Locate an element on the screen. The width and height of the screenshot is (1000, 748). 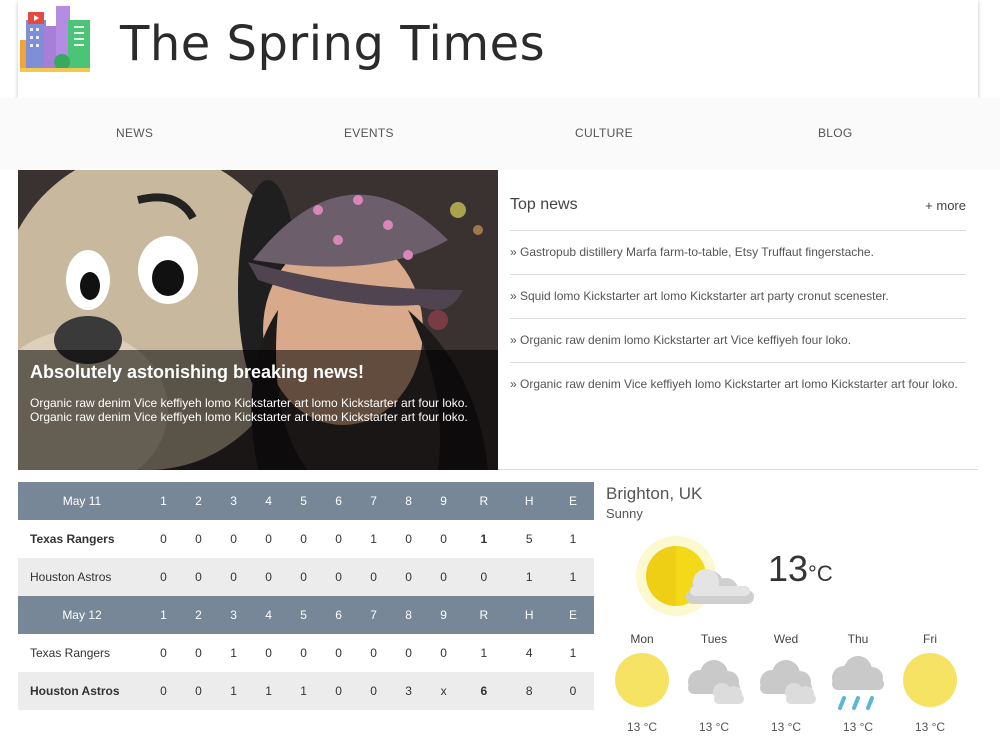
score-cell: 8 is located at coordinates (529, 691).